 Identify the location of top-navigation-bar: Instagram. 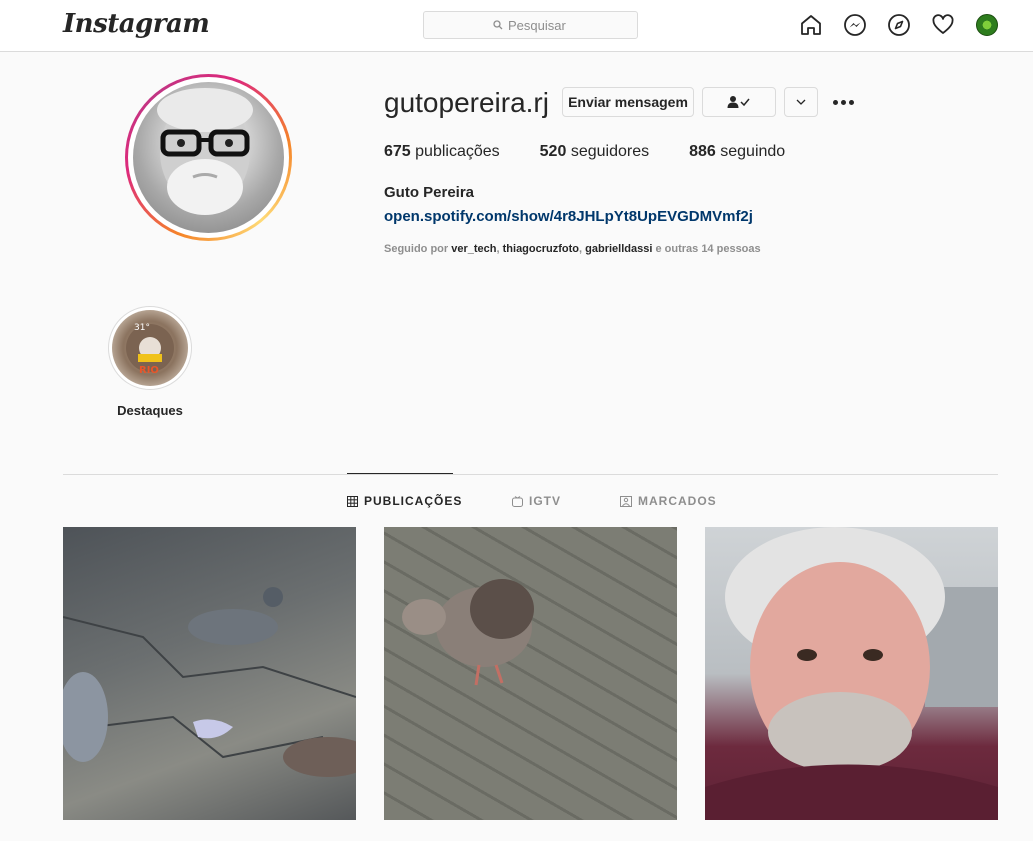
(516, 26).